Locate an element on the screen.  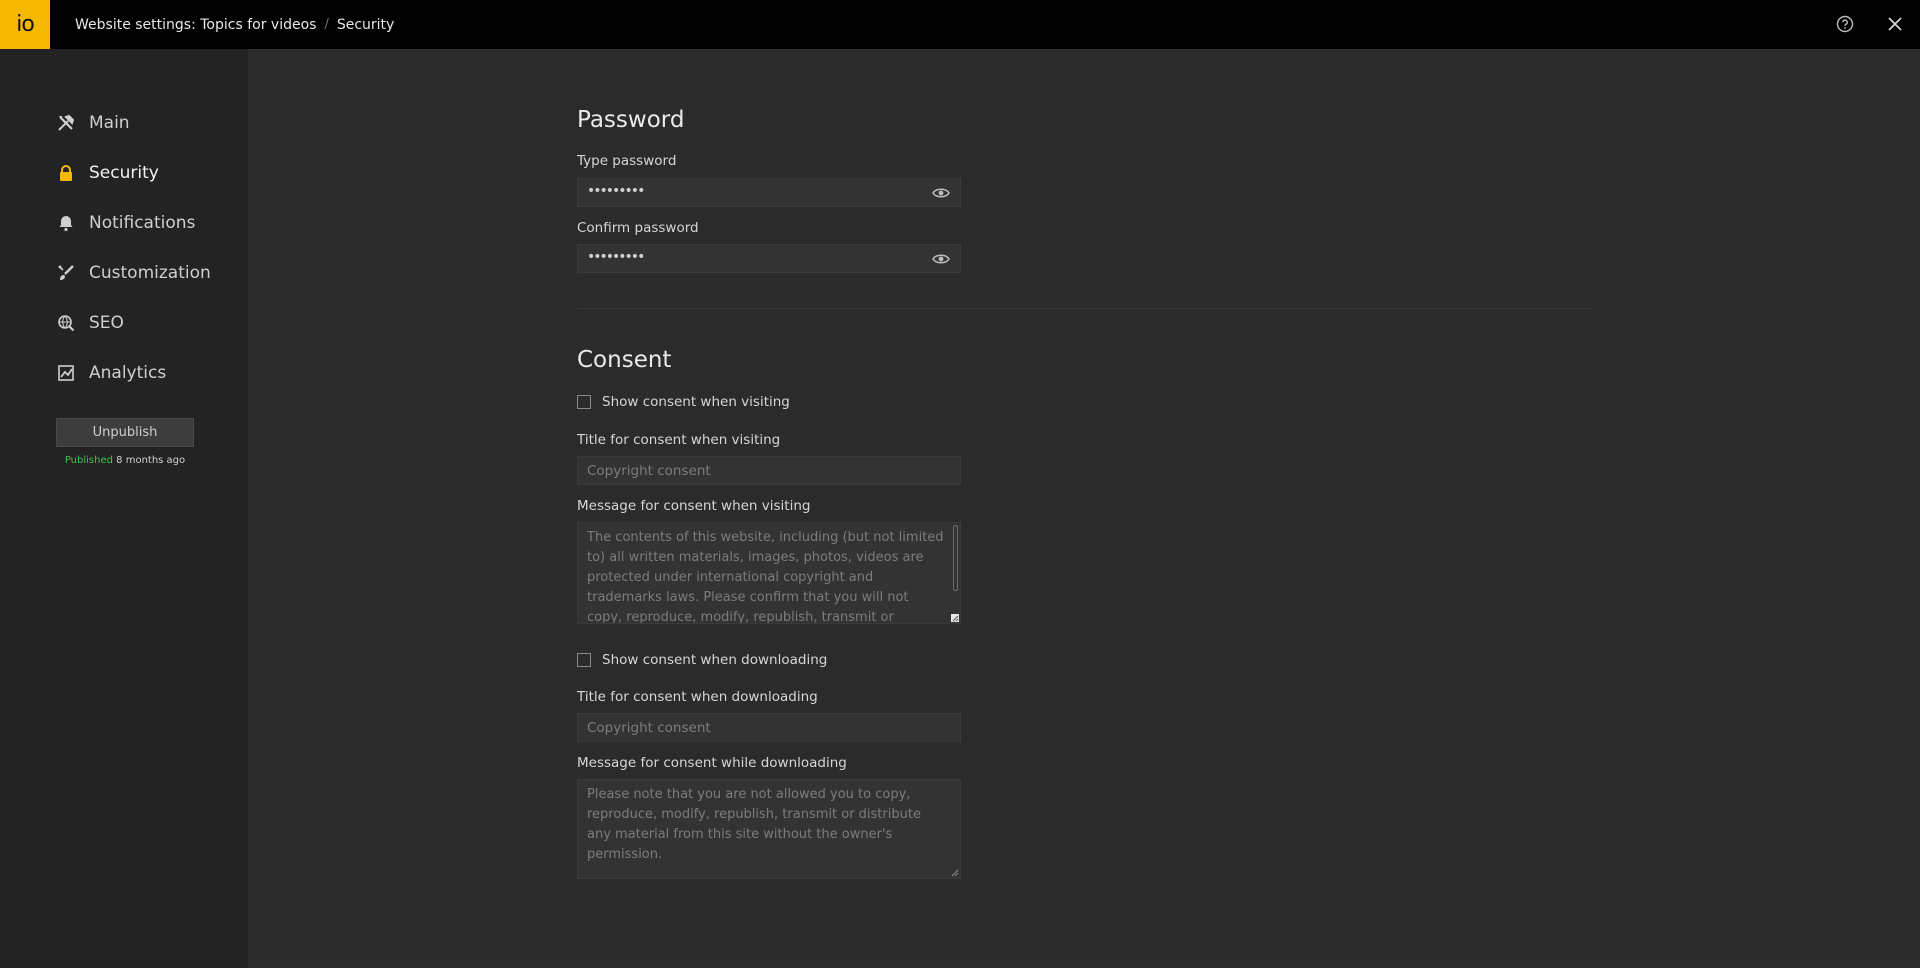
consent-heading: Consent is located at coordinates (624, 360).